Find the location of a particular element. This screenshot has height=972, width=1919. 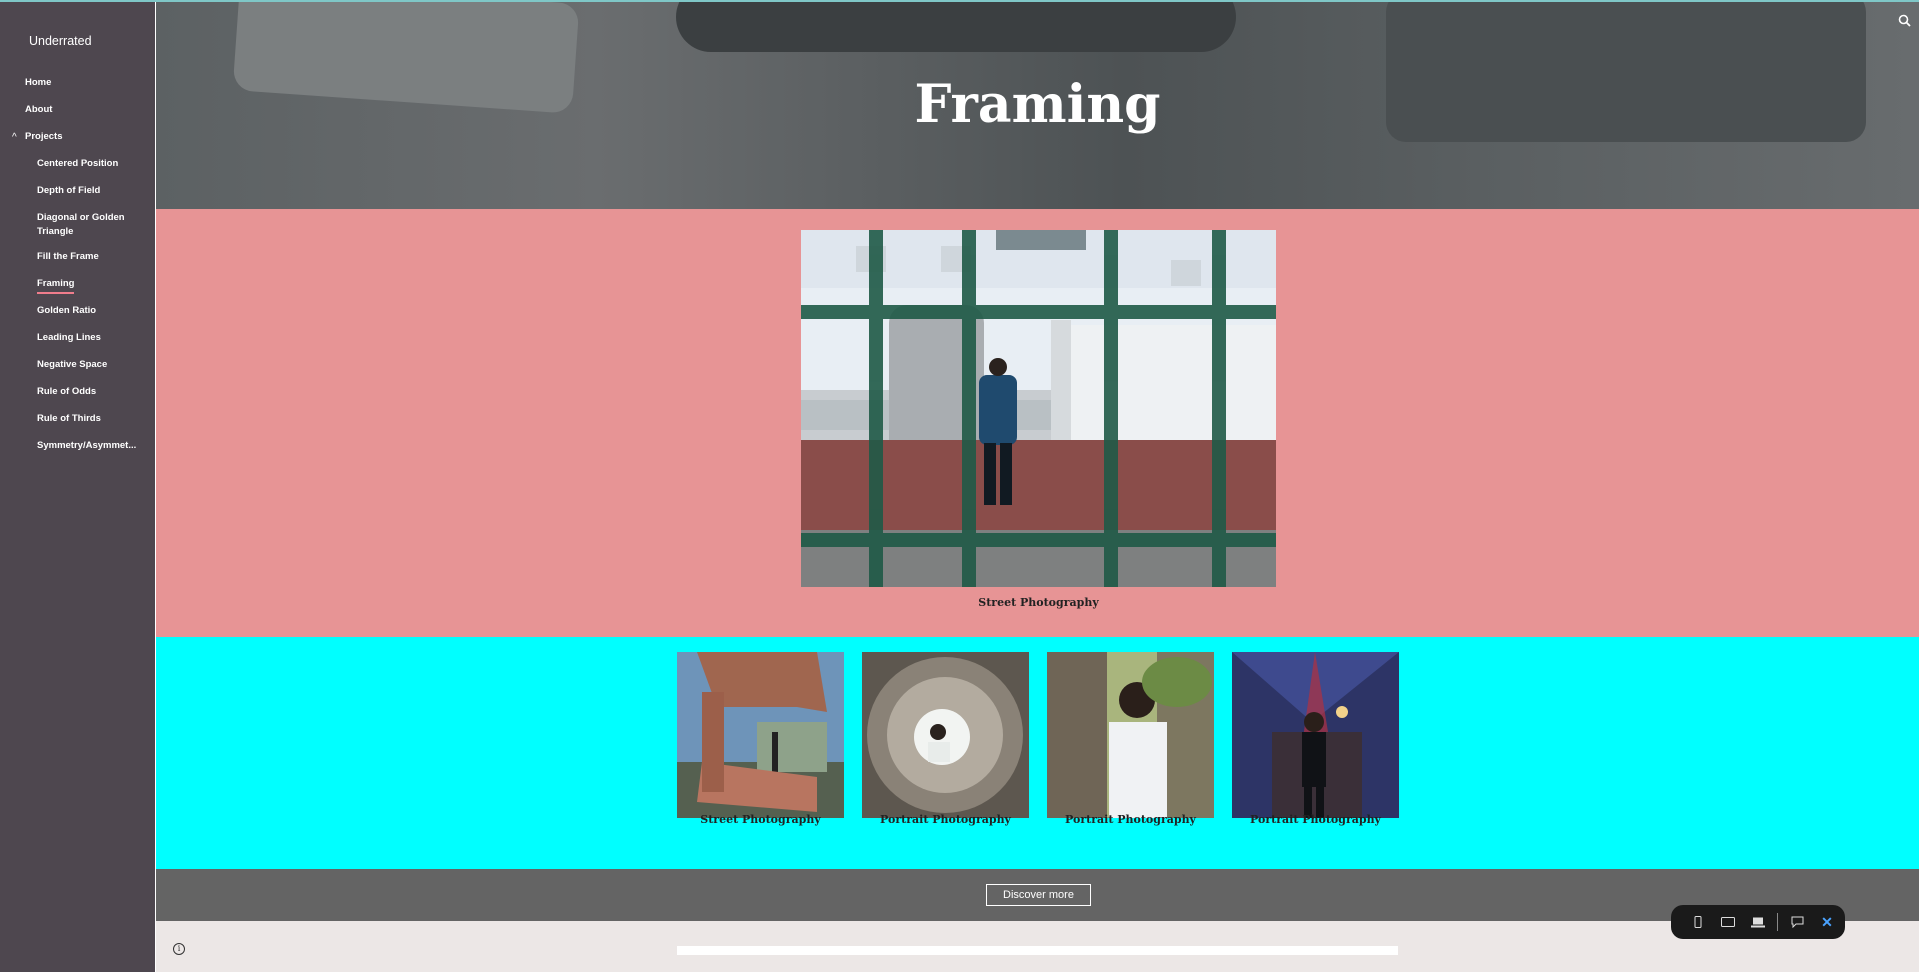

featured-caption: Street Photography is located at coordinates (1038, 602).